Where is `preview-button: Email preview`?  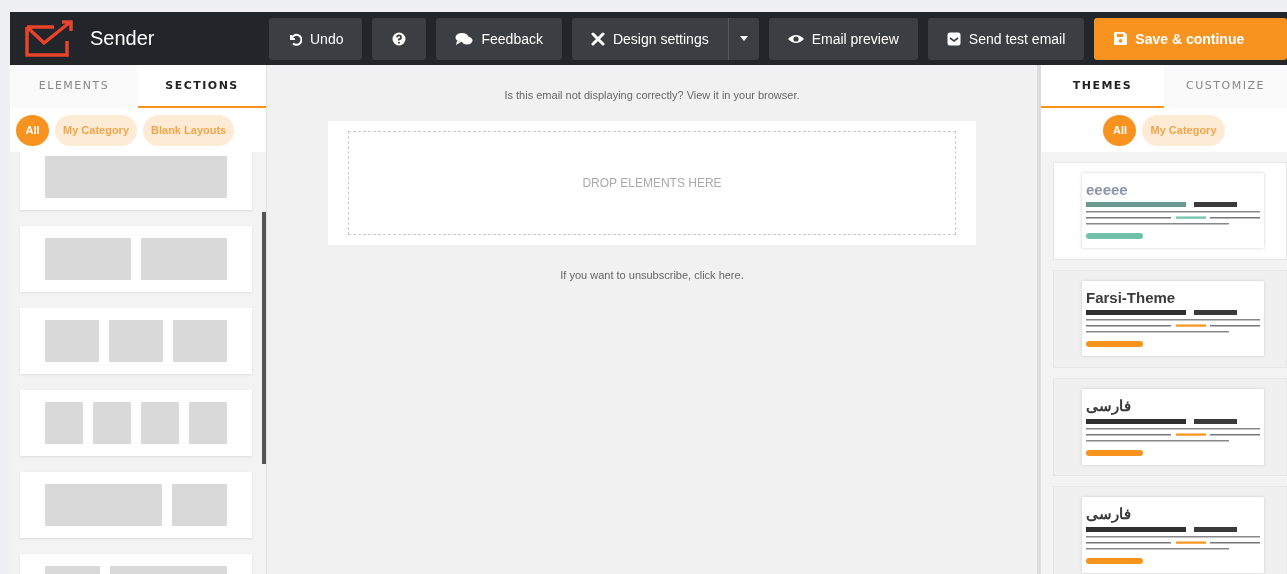
preview-button: Email preview is located at coordinates (843, 38).